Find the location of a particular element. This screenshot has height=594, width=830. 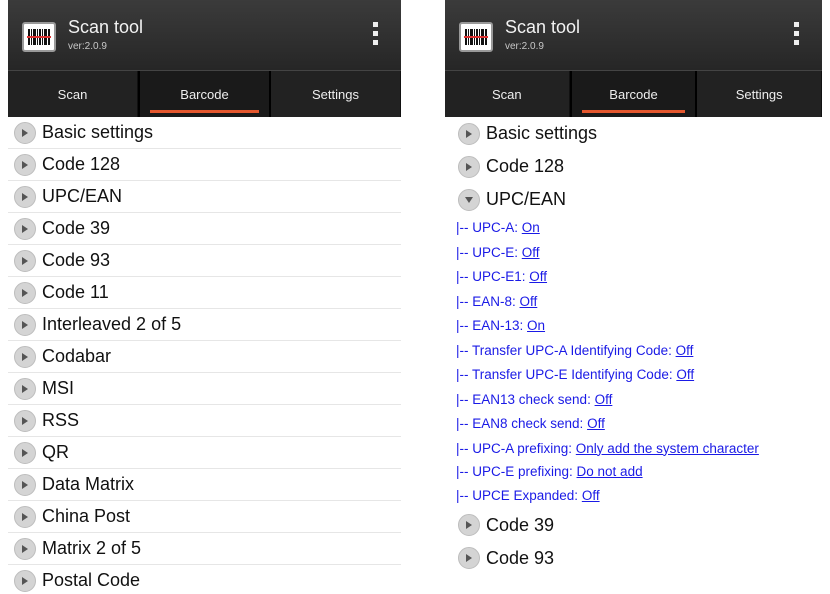

list-item: Interleaved 2 of 5 is located at coordinates (204, 325).